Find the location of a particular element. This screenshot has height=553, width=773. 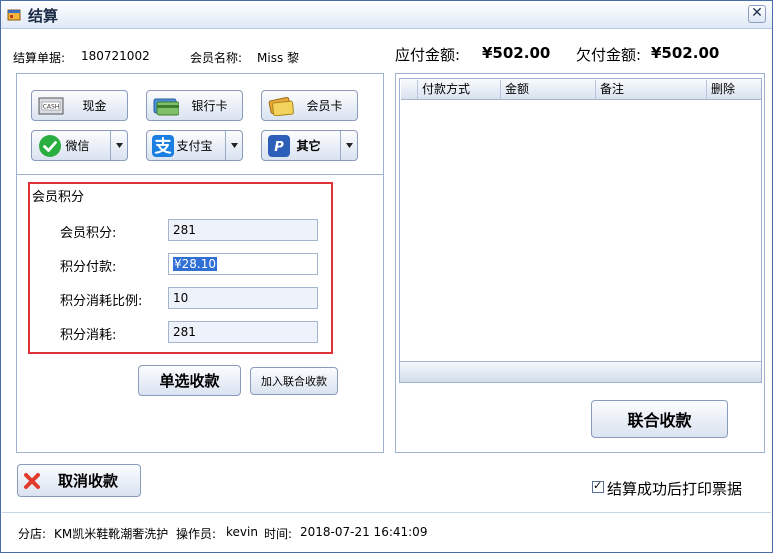

time-label: 时间: is located at coordinates (278, 534).